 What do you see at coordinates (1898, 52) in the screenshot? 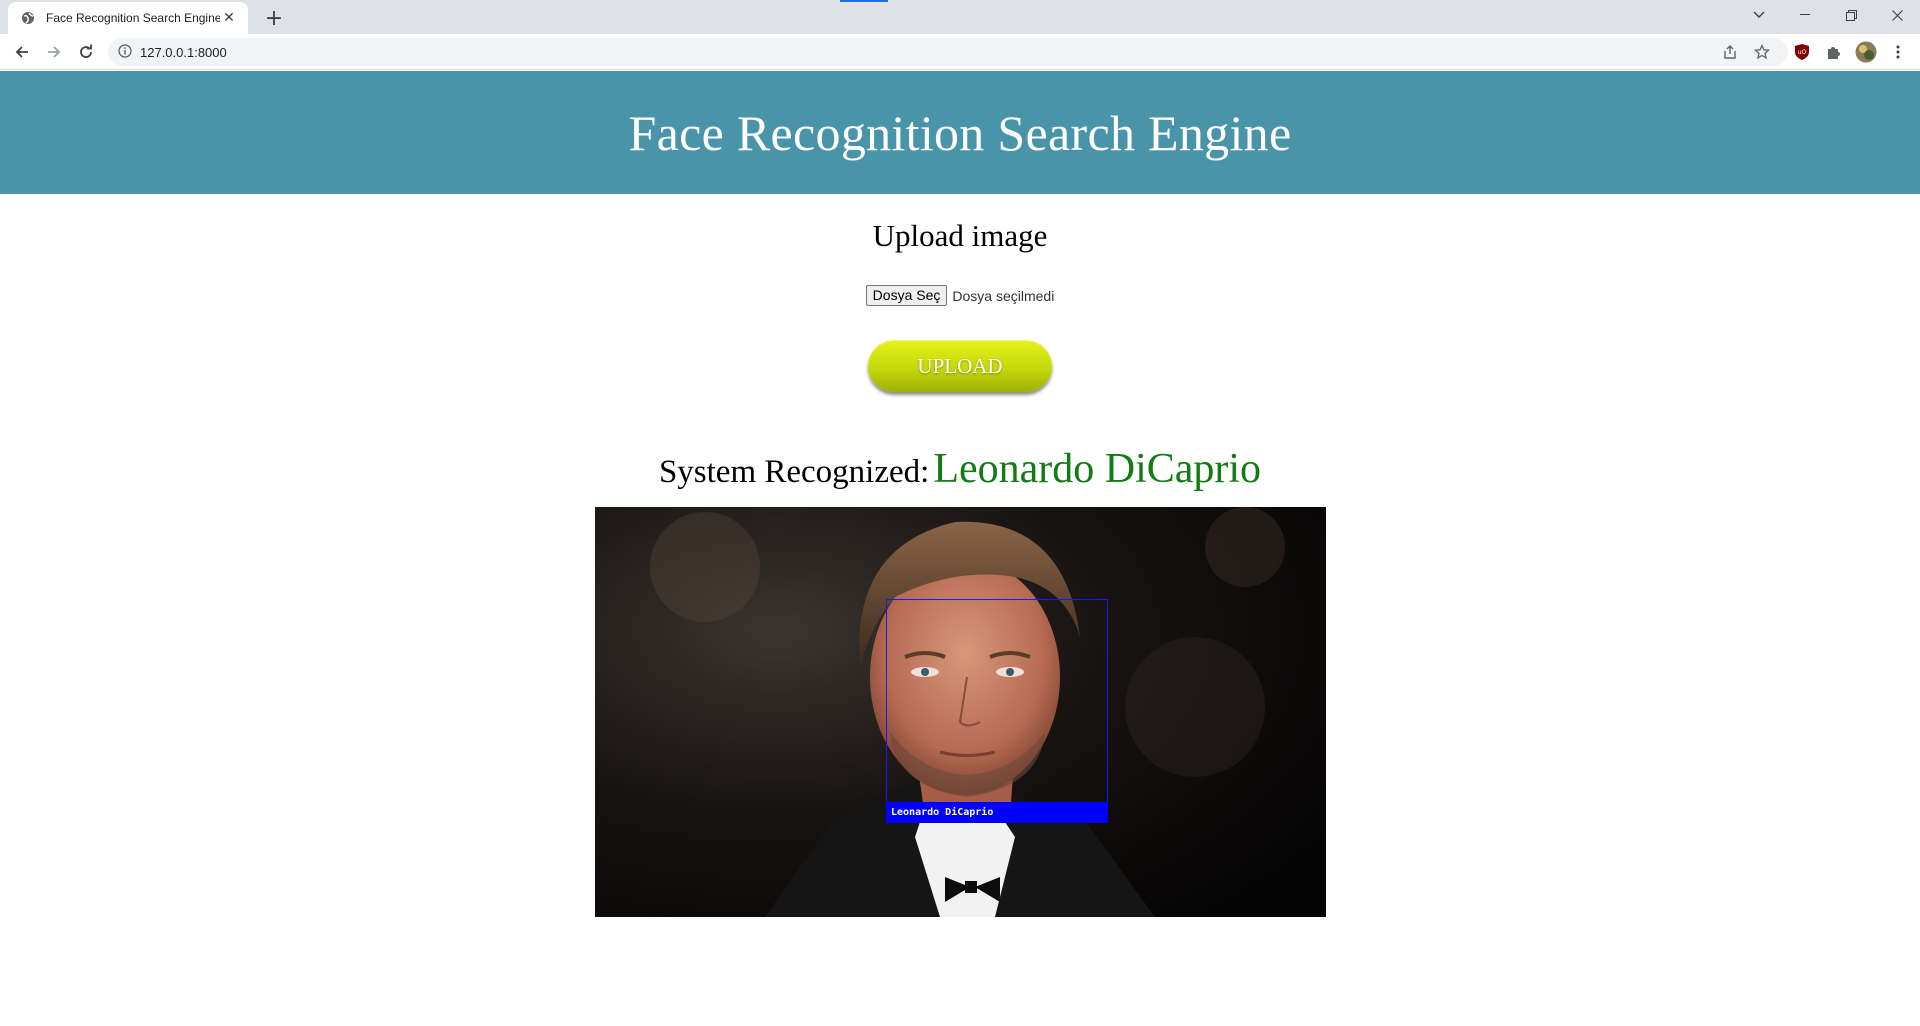
I see `menu-dots-icon` at bounding box center [1898, 52].